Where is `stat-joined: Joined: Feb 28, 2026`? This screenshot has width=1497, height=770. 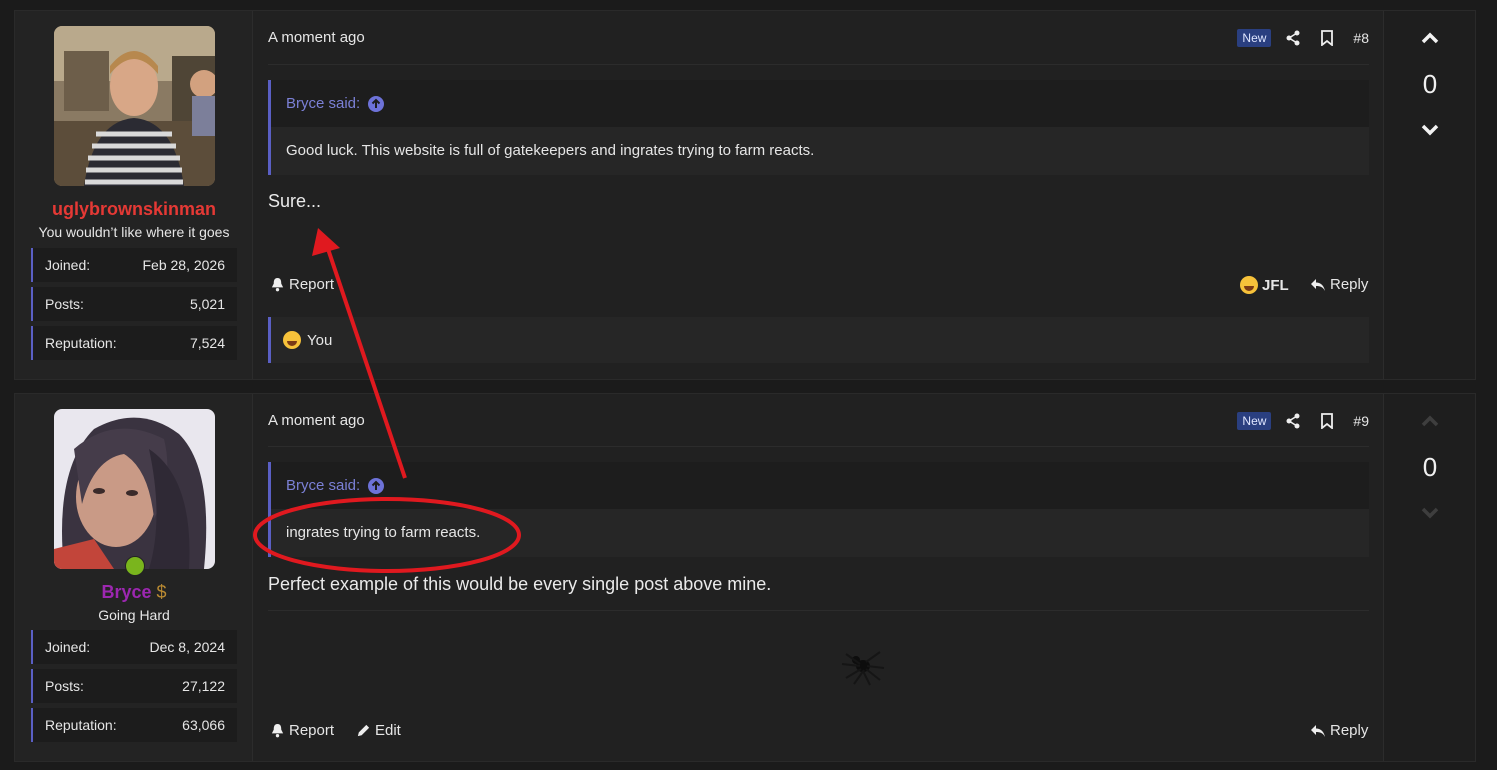 stat-joined: Joined: Feb 28, 2026 is located at coordinates (134, 265).